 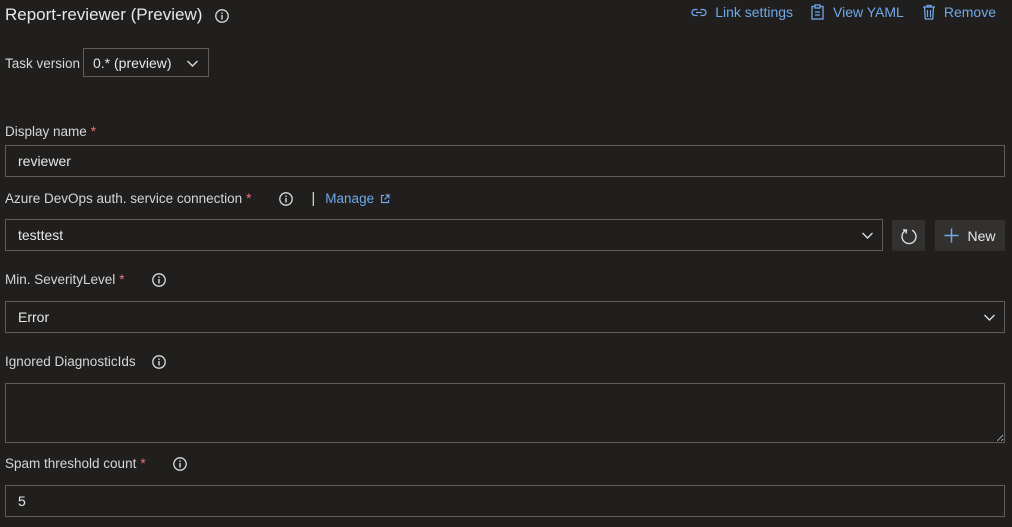 I want to click on display-name-input: reviewer, so click(x=505, y=161).